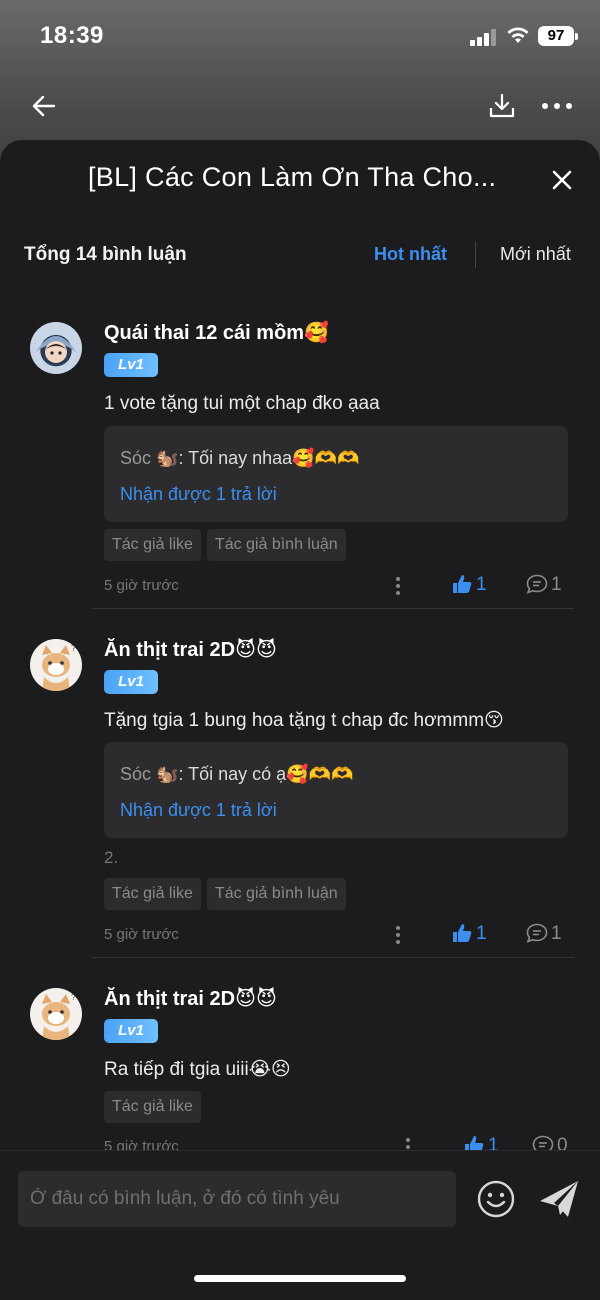 The height and width of the screenshot is (1300, 600). Describe the element at coordinates (502, 106) in the screenshot. I see `download-icon` at that location.